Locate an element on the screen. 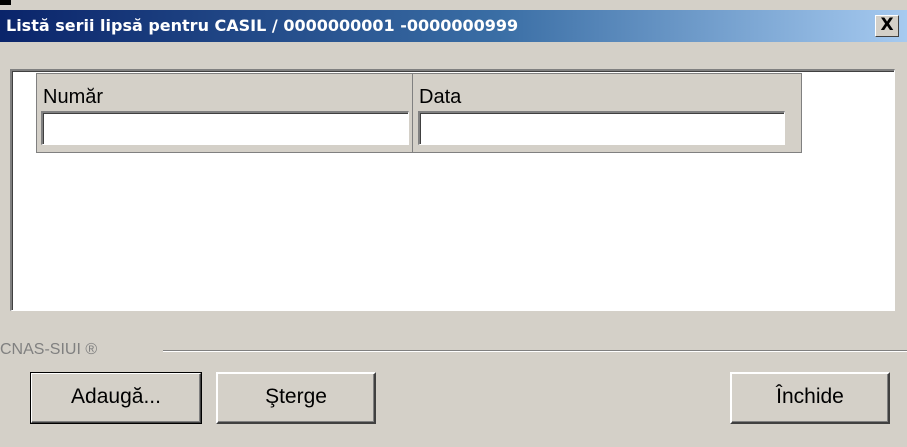 This screenshot has height=447, width=907. brand-label: CNAS-SIUI ® is located at coordinates (49, 349).